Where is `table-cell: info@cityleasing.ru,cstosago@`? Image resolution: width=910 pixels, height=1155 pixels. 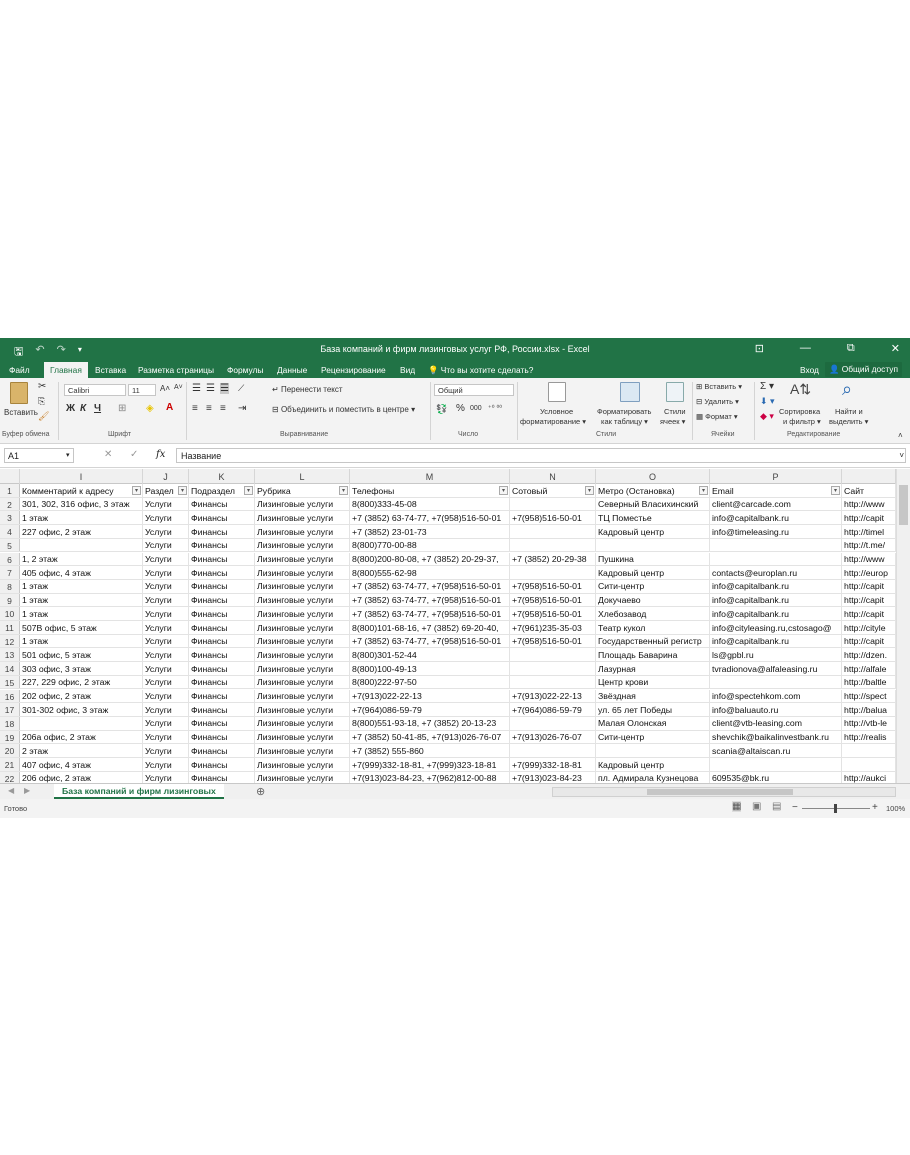
table-cell: info@cityleasing.ru,cstosago@ is located at coordinates (776, 627).